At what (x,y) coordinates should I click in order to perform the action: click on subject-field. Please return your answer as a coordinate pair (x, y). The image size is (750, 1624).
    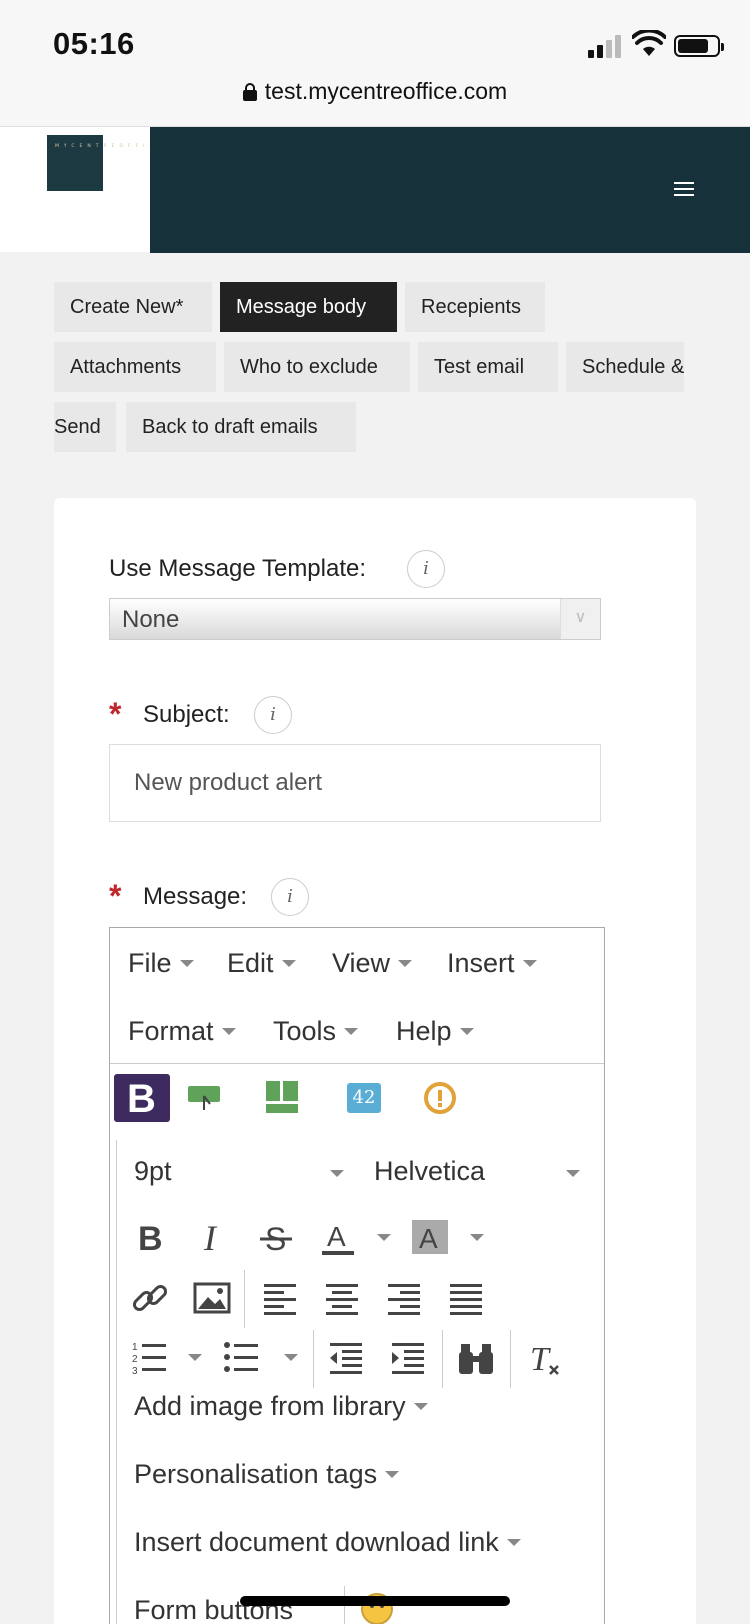
    Looking at the image, I should click on (355, 783).